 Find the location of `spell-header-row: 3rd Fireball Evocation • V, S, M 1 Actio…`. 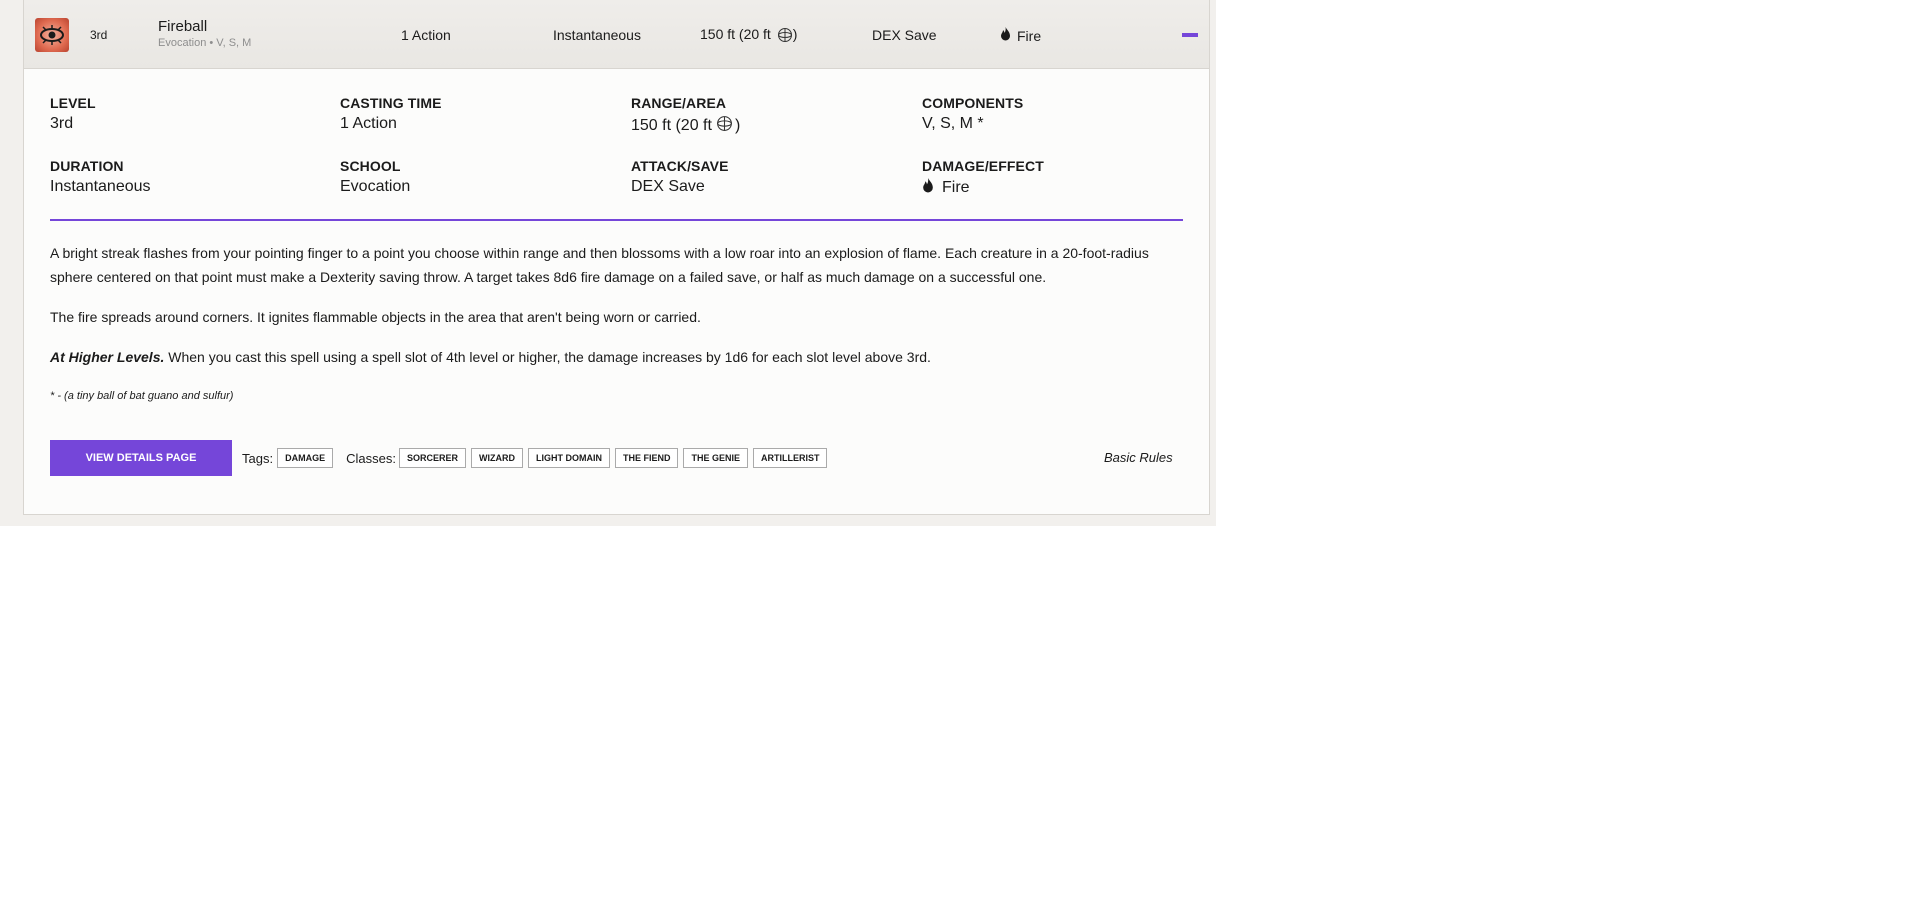

spell-header-row: 3rd Fireball Evocation • V, S, M 1 Actio… is located at coordinates (616, 34).